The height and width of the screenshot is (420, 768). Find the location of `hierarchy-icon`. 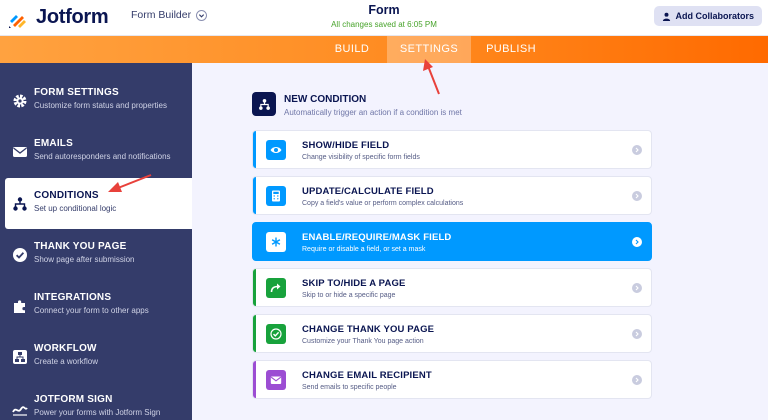

hierarchy-icon is located at coordinates (20, 204).